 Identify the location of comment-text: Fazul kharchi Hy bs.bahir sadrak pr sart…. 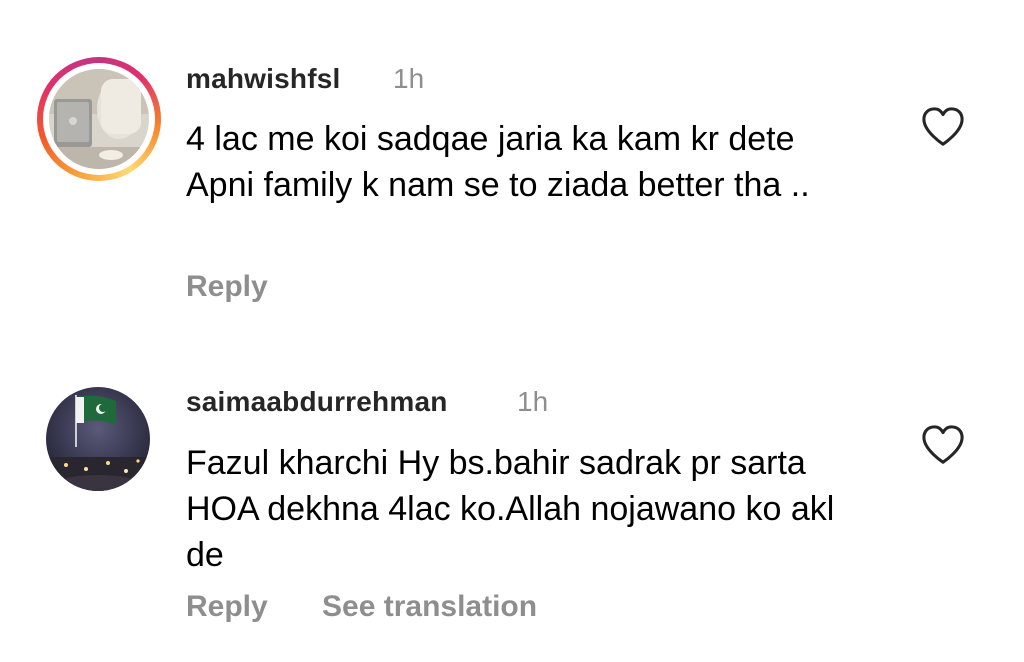
(510, 509).